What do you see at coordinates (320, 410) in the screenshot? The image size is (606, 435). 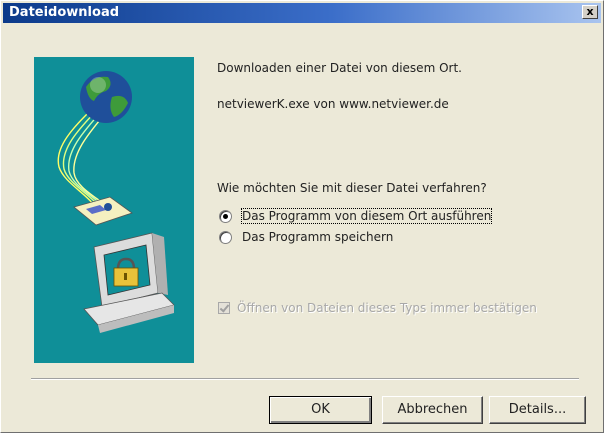 I see `ok-button: OK` at bounding box center [320, 410].